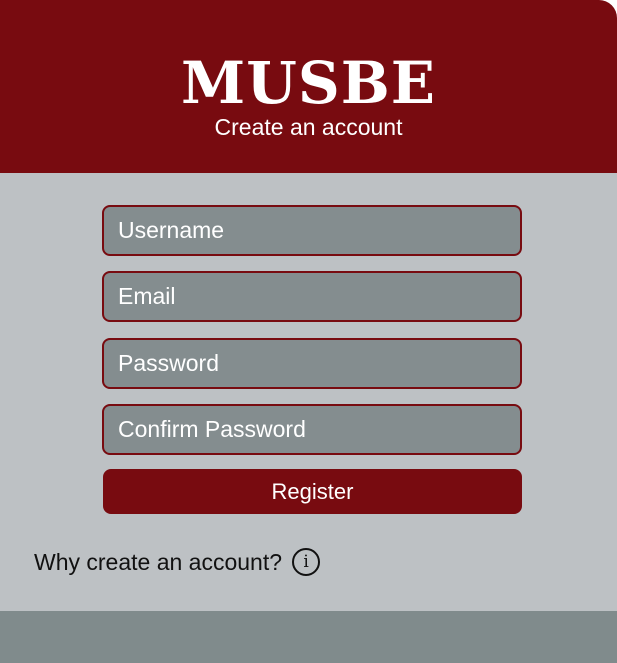 This screenshot has width=617, height=663. I want to click on why-create-account-text: Why create an account?, so click(158, 562).